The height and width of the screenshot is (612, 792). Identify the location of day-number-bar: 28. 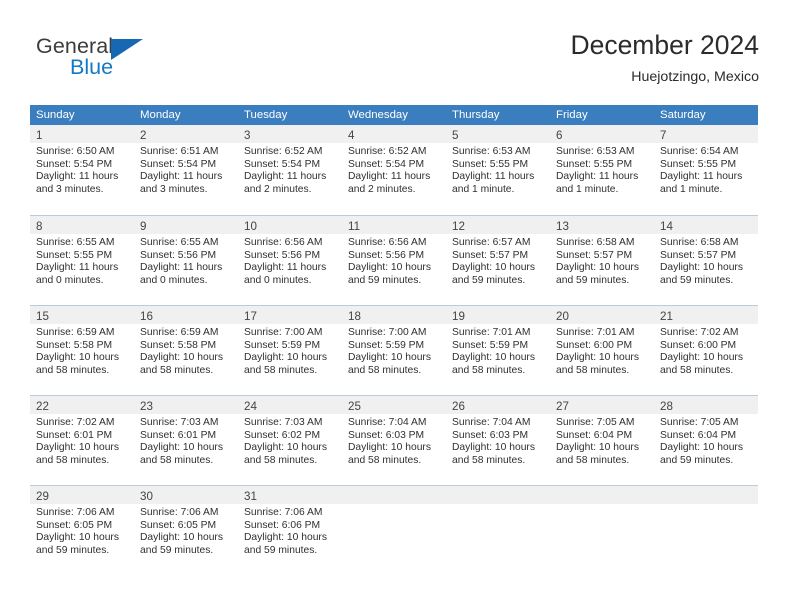
(706, 405).